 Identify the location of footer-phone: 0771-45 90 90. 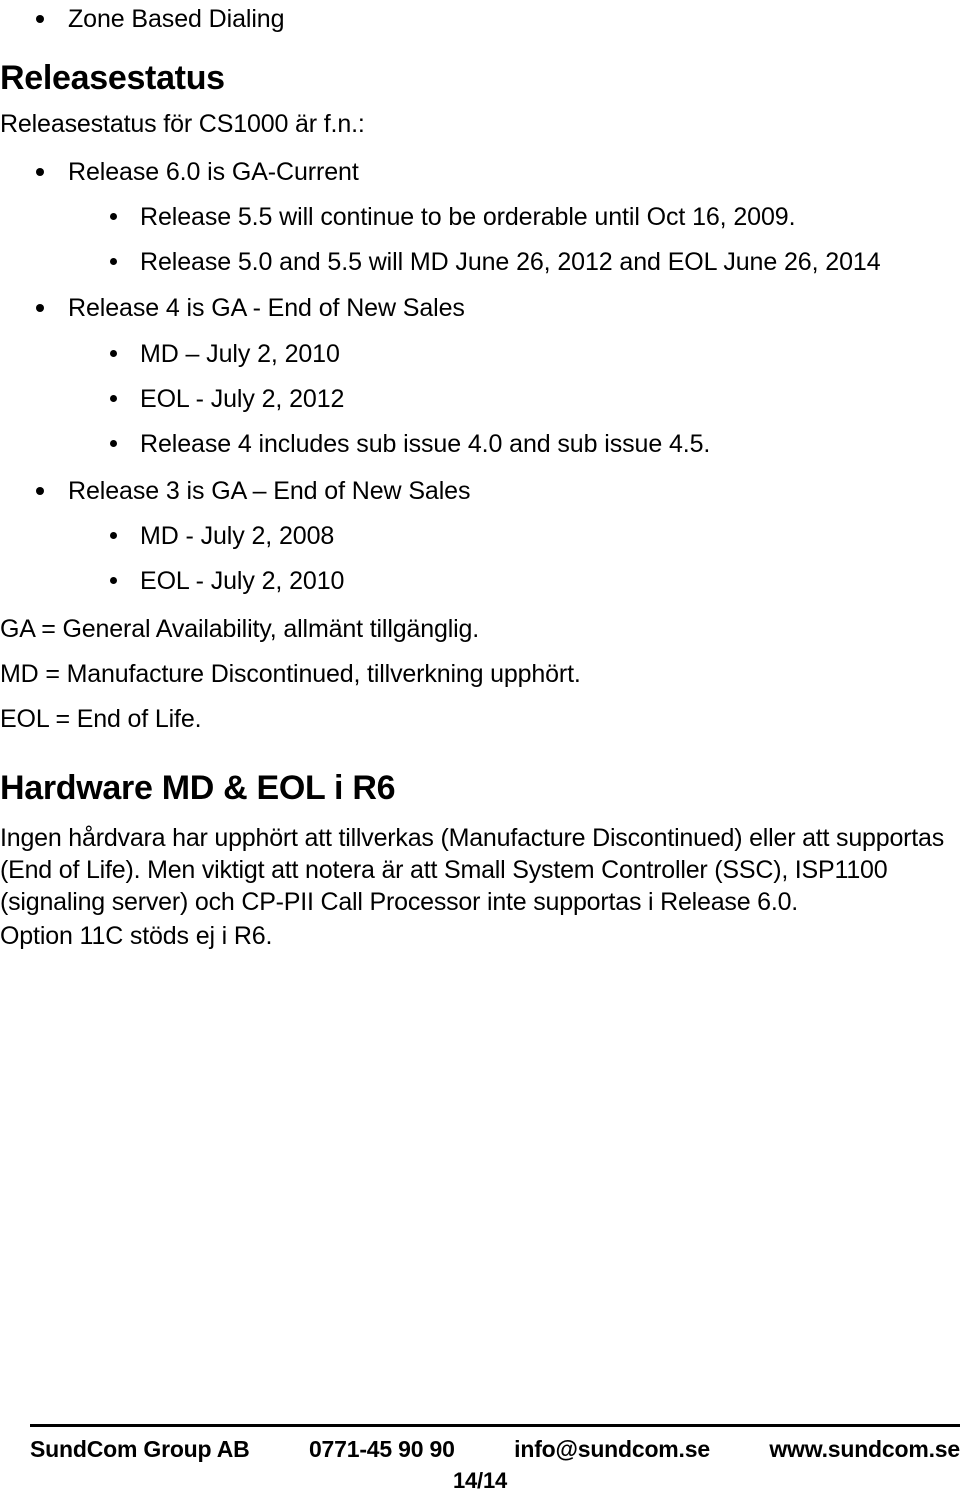
(381, 1449).